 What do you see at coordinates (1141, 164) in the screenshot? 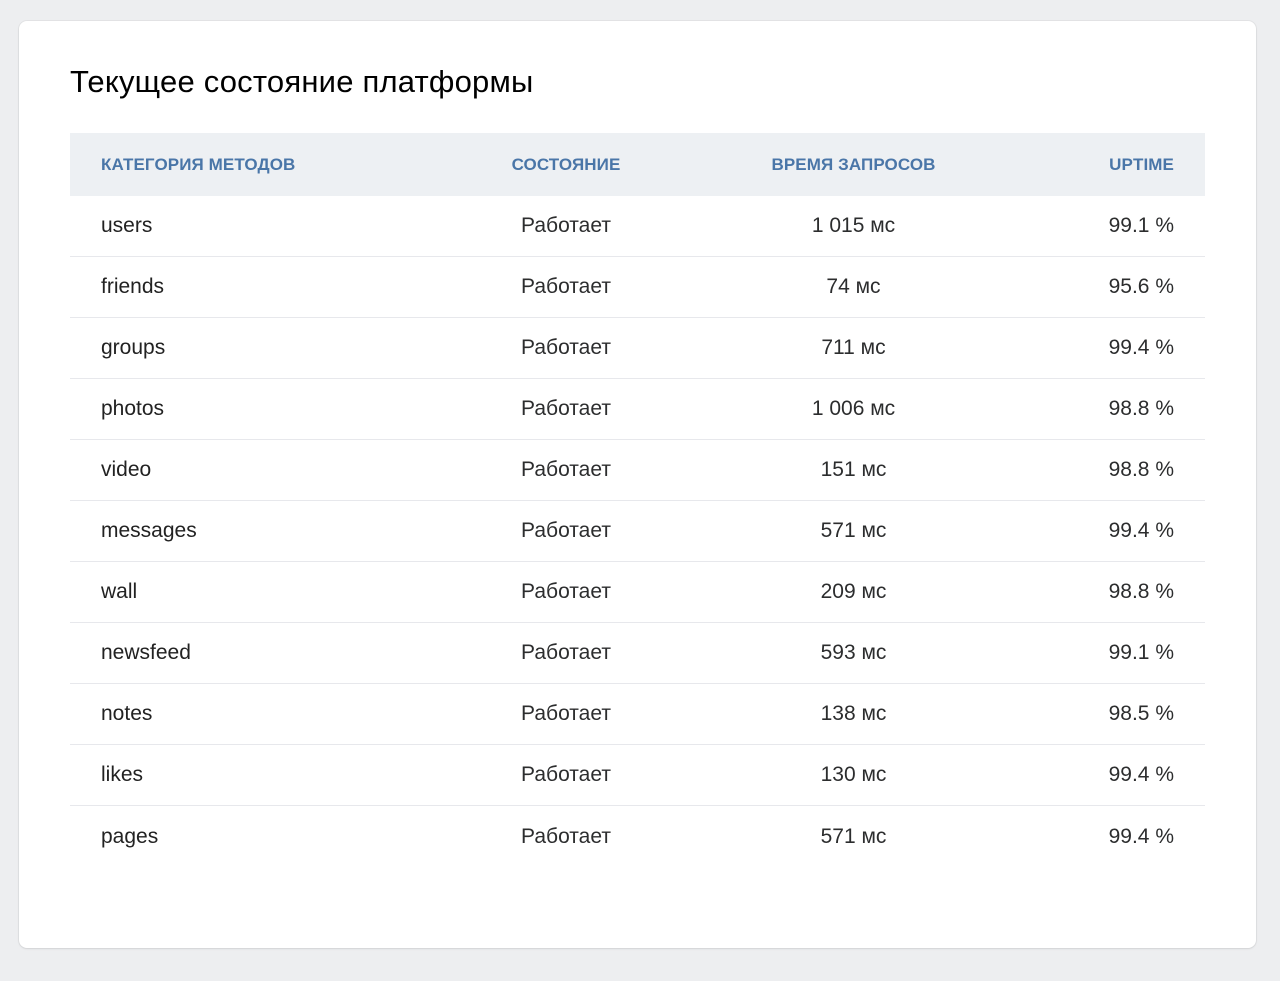
I see `header-uptime: Uptime` at bounding box center [1141, 164].